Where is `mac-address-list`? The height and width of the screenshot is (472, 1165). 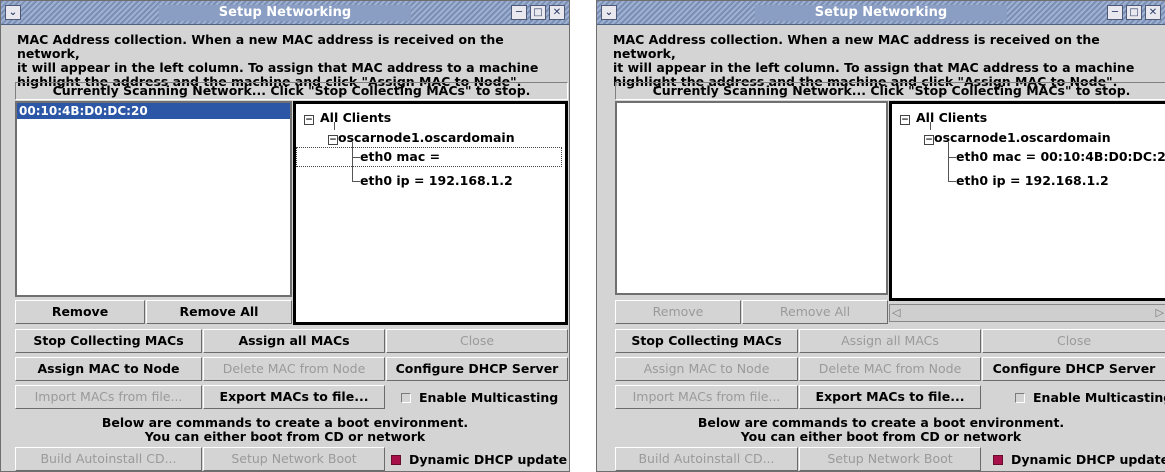
mac-address-list is located at coordinates (751, 198).